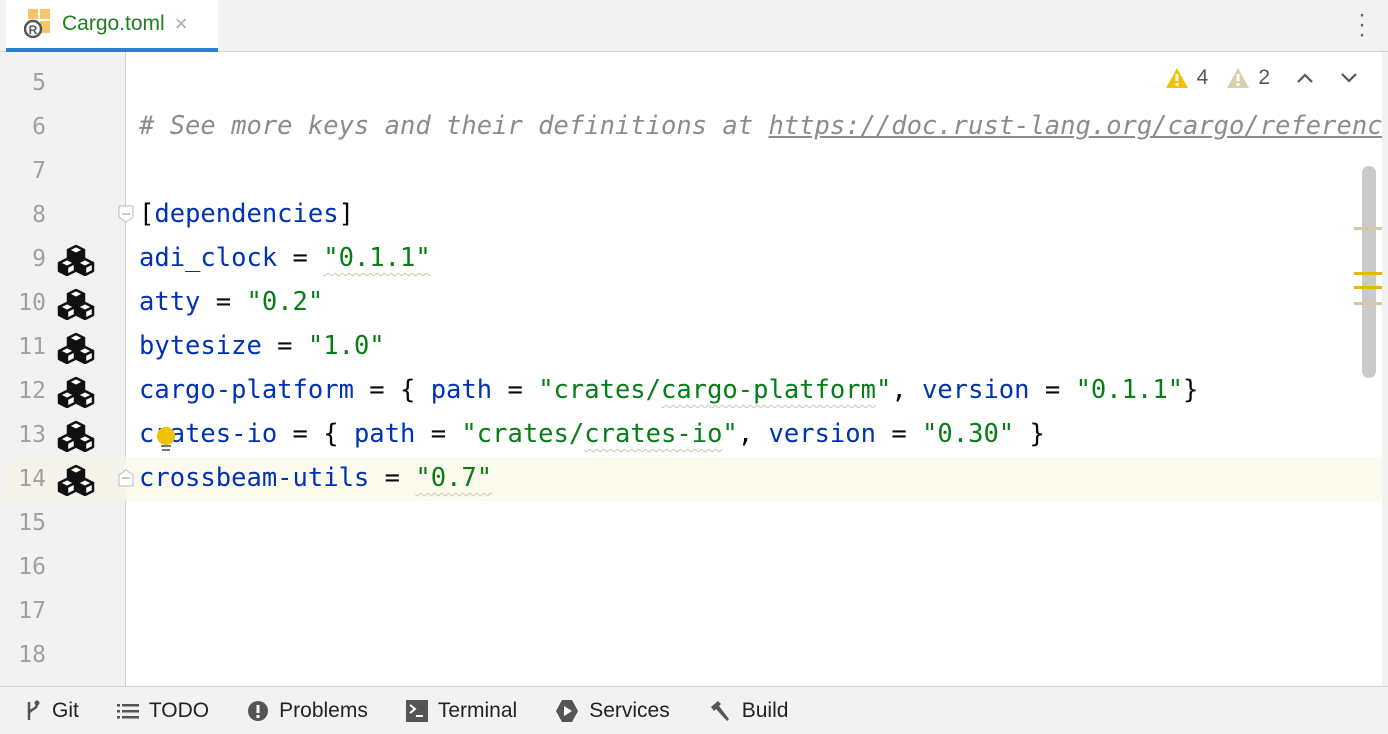 This screenshot has width=1388, height=734. I want to click on code-line: 17, so click(694, 611).